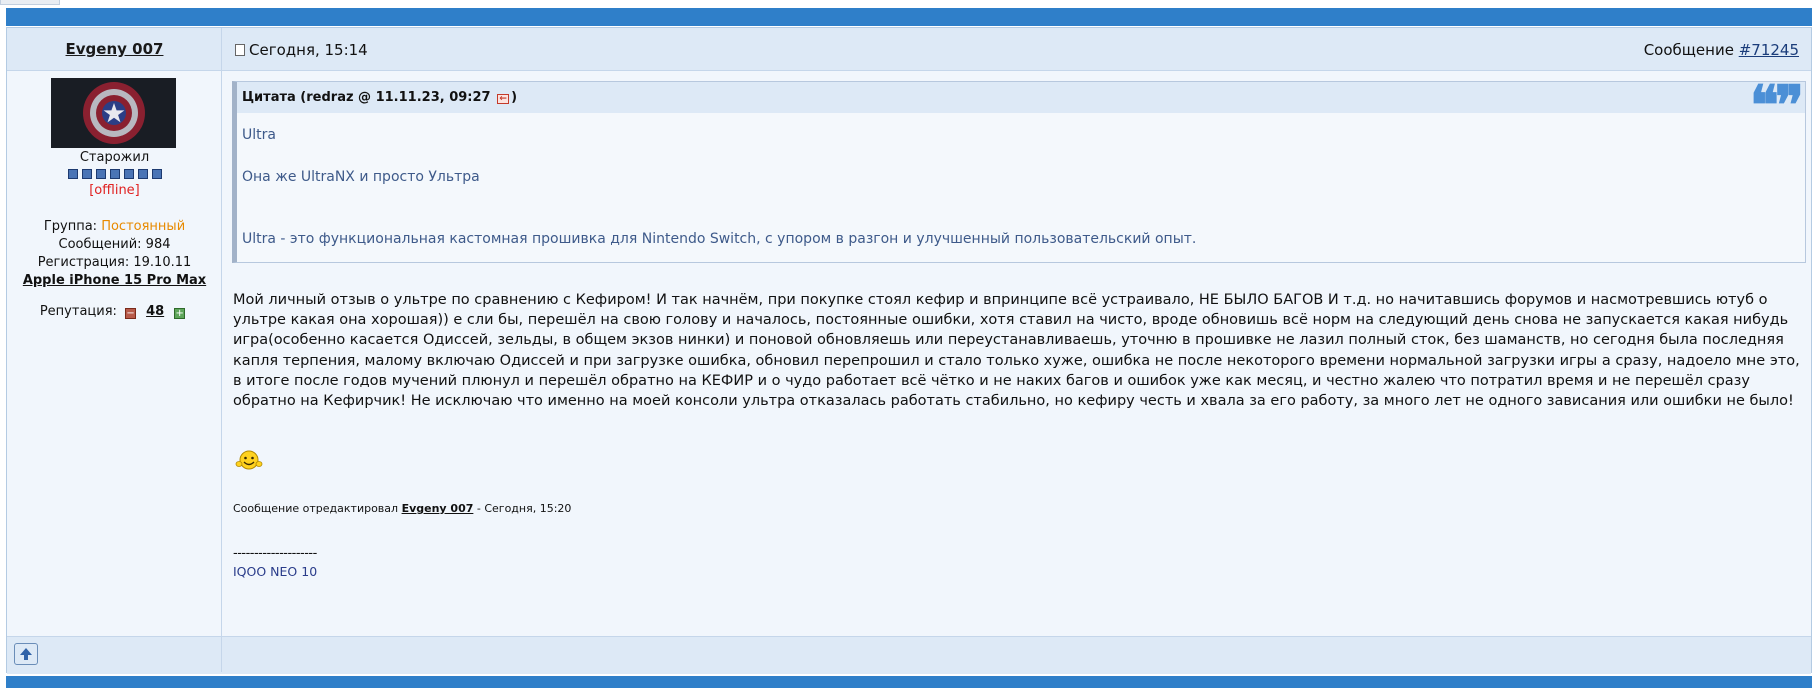 The width and height of the screenshot is (1819, 688). What do you see at coordinates (317, 508) in the screenshot?
I see `edit-note-prefix: Сообщение отредактировал` at bounding box center [317, 508].